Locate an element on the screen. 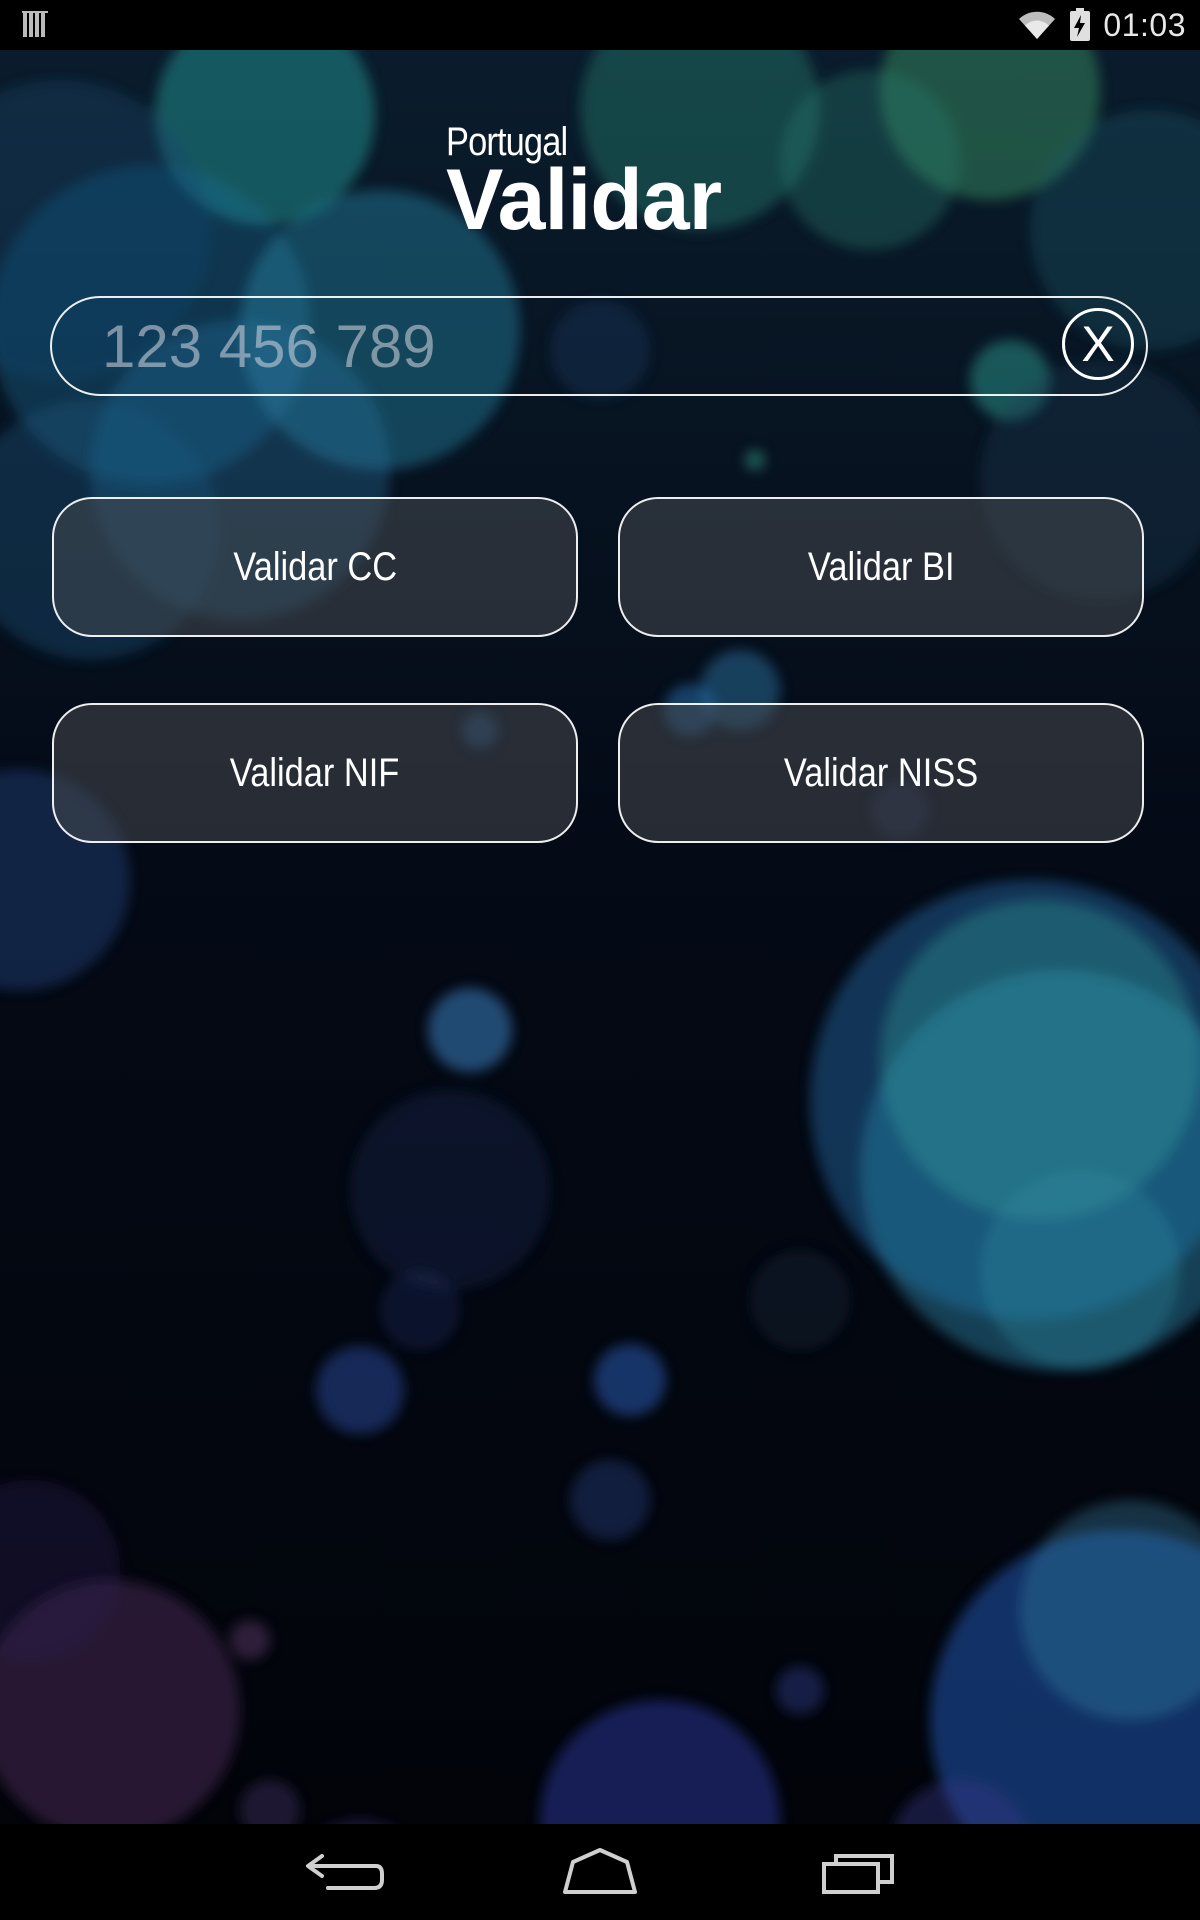 This screenshot has height=1920, width=1200. battery-charging-icon is located at coordinates (1080, 24).